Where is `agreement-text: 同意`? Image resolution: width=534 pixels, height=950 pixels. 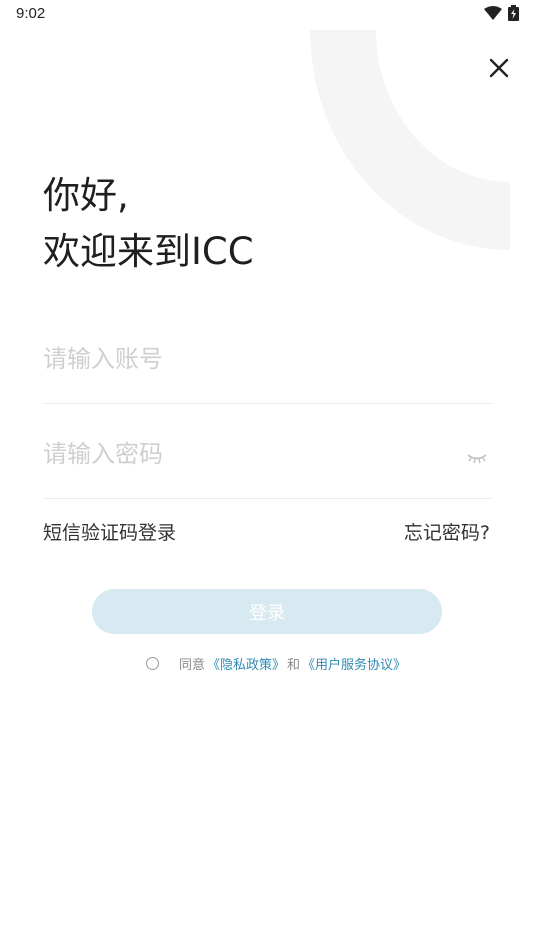
agreement-text: 同意 is located at coordinates (192, 665).